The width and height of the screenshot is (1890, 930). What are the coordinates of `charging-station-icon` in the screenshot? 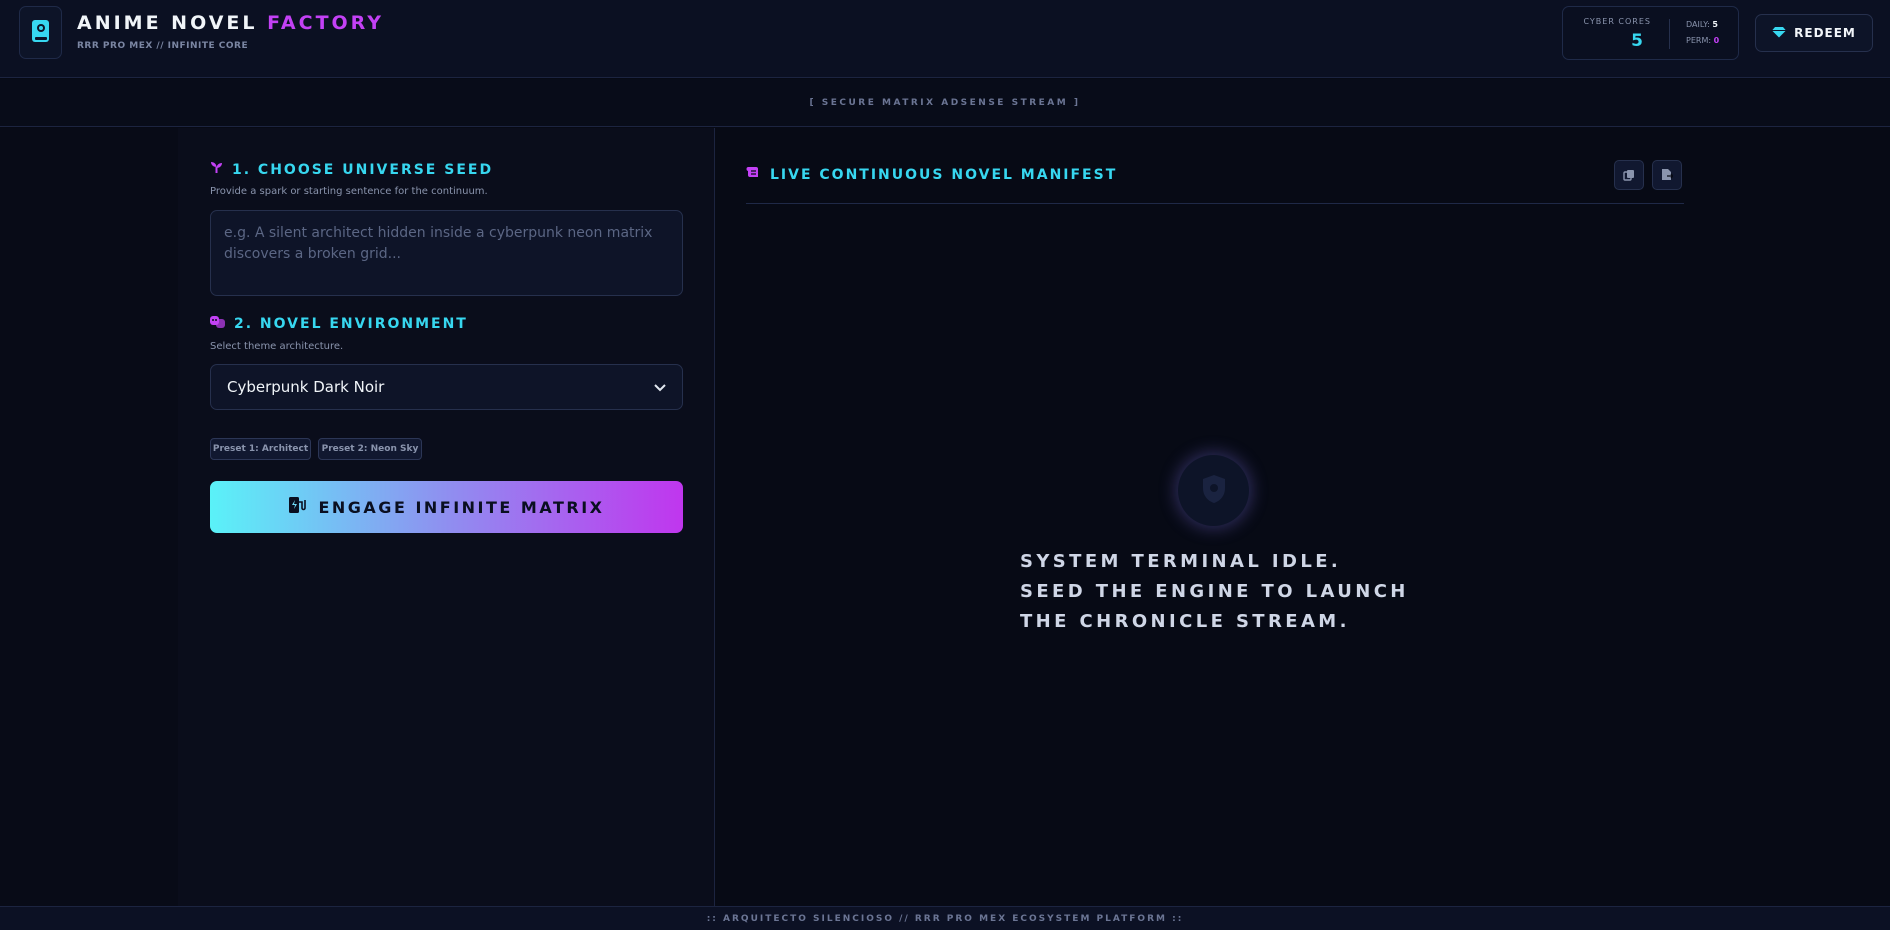 It's located at (297, 507).